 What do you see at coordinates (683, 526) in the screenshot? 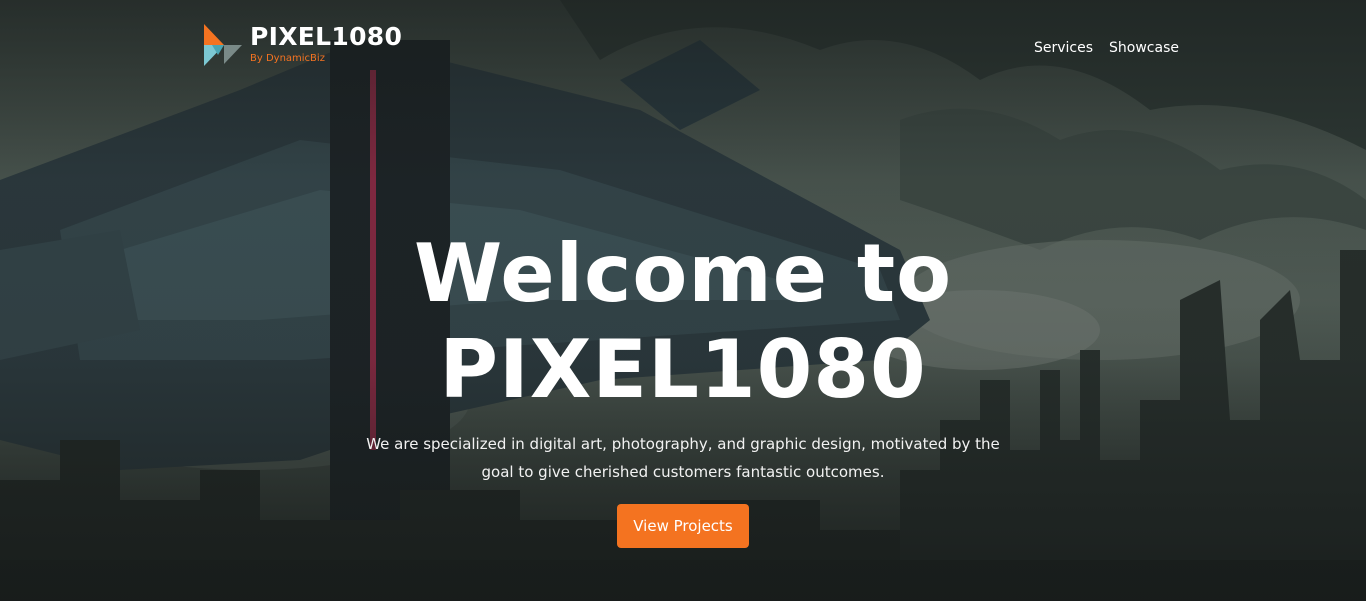
I see `view-projects-button: View Projects` at bounding box center [683, 526].